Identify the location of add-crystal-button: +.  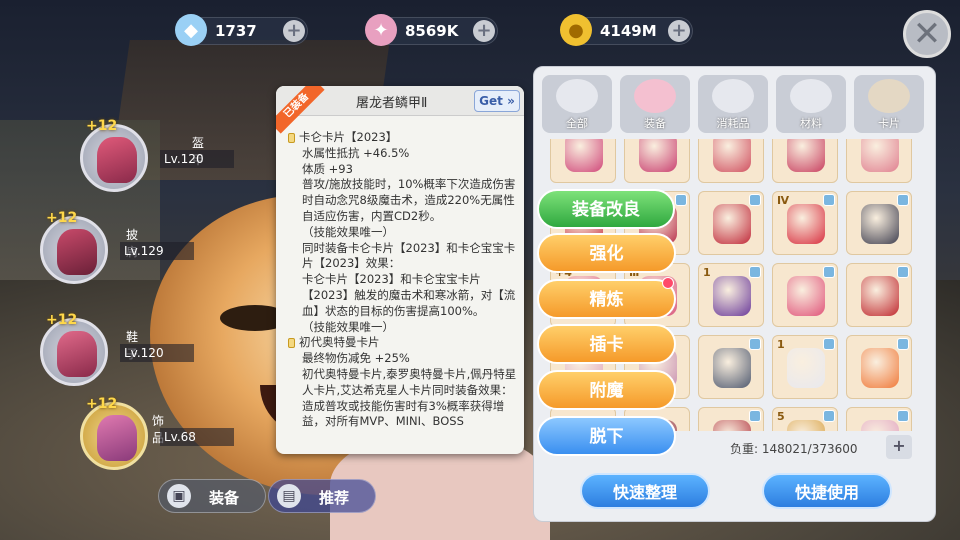
(484, 31).